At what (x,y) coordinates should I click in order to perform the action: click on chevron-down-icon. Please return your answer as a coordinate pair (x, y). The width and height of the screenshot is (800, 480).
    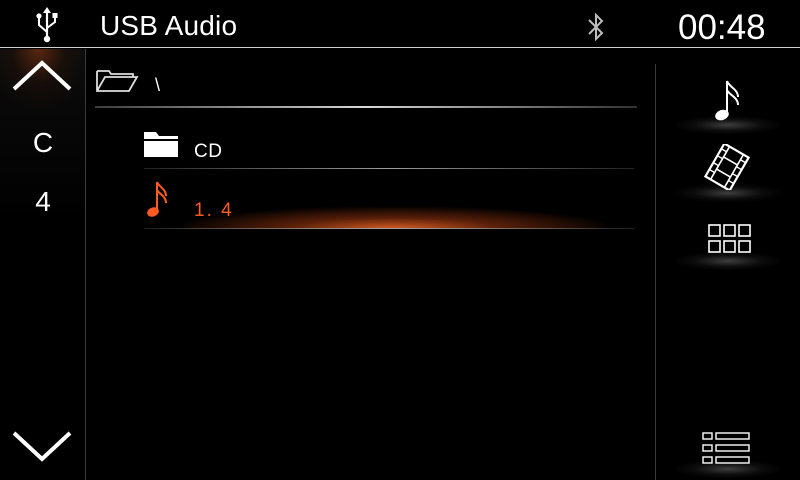
    Looking at the image, I should click on (42, 447).